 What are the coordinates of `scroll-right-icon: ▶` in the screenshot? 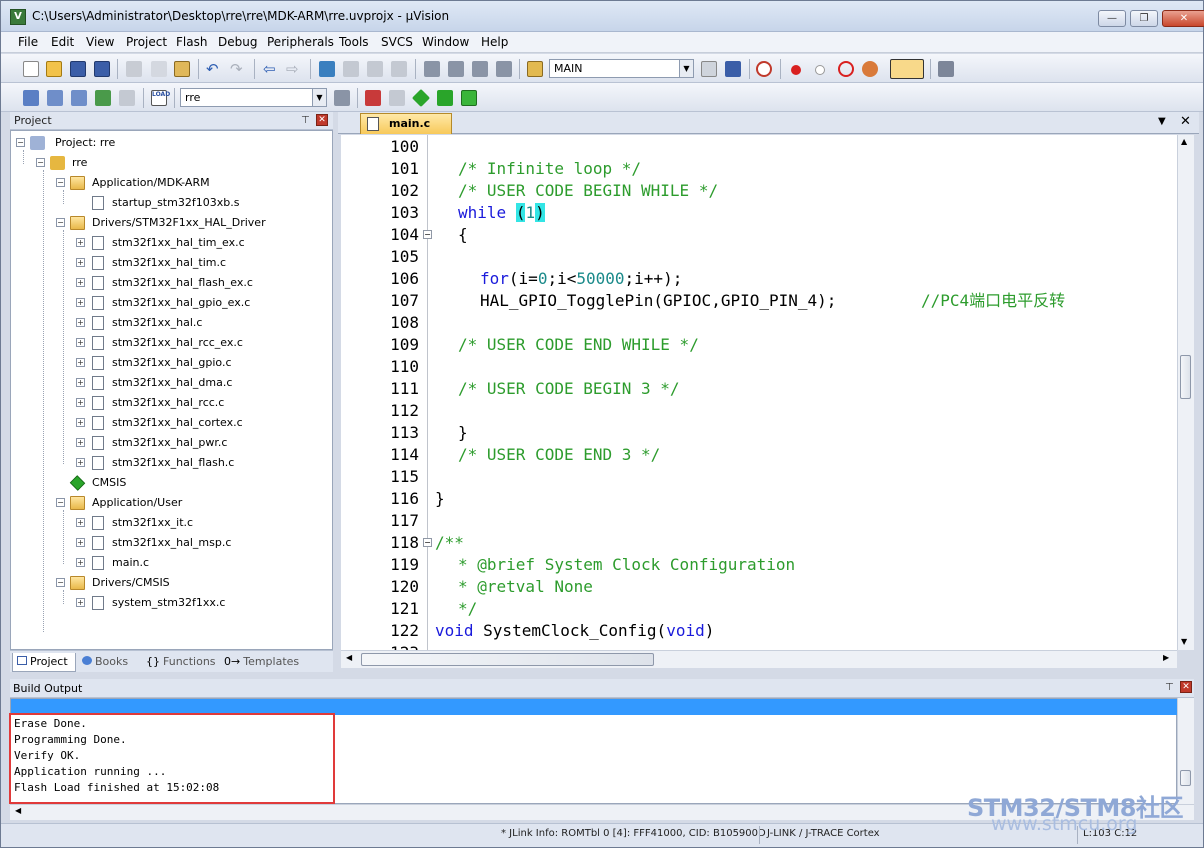 It's located at (1166, 657).